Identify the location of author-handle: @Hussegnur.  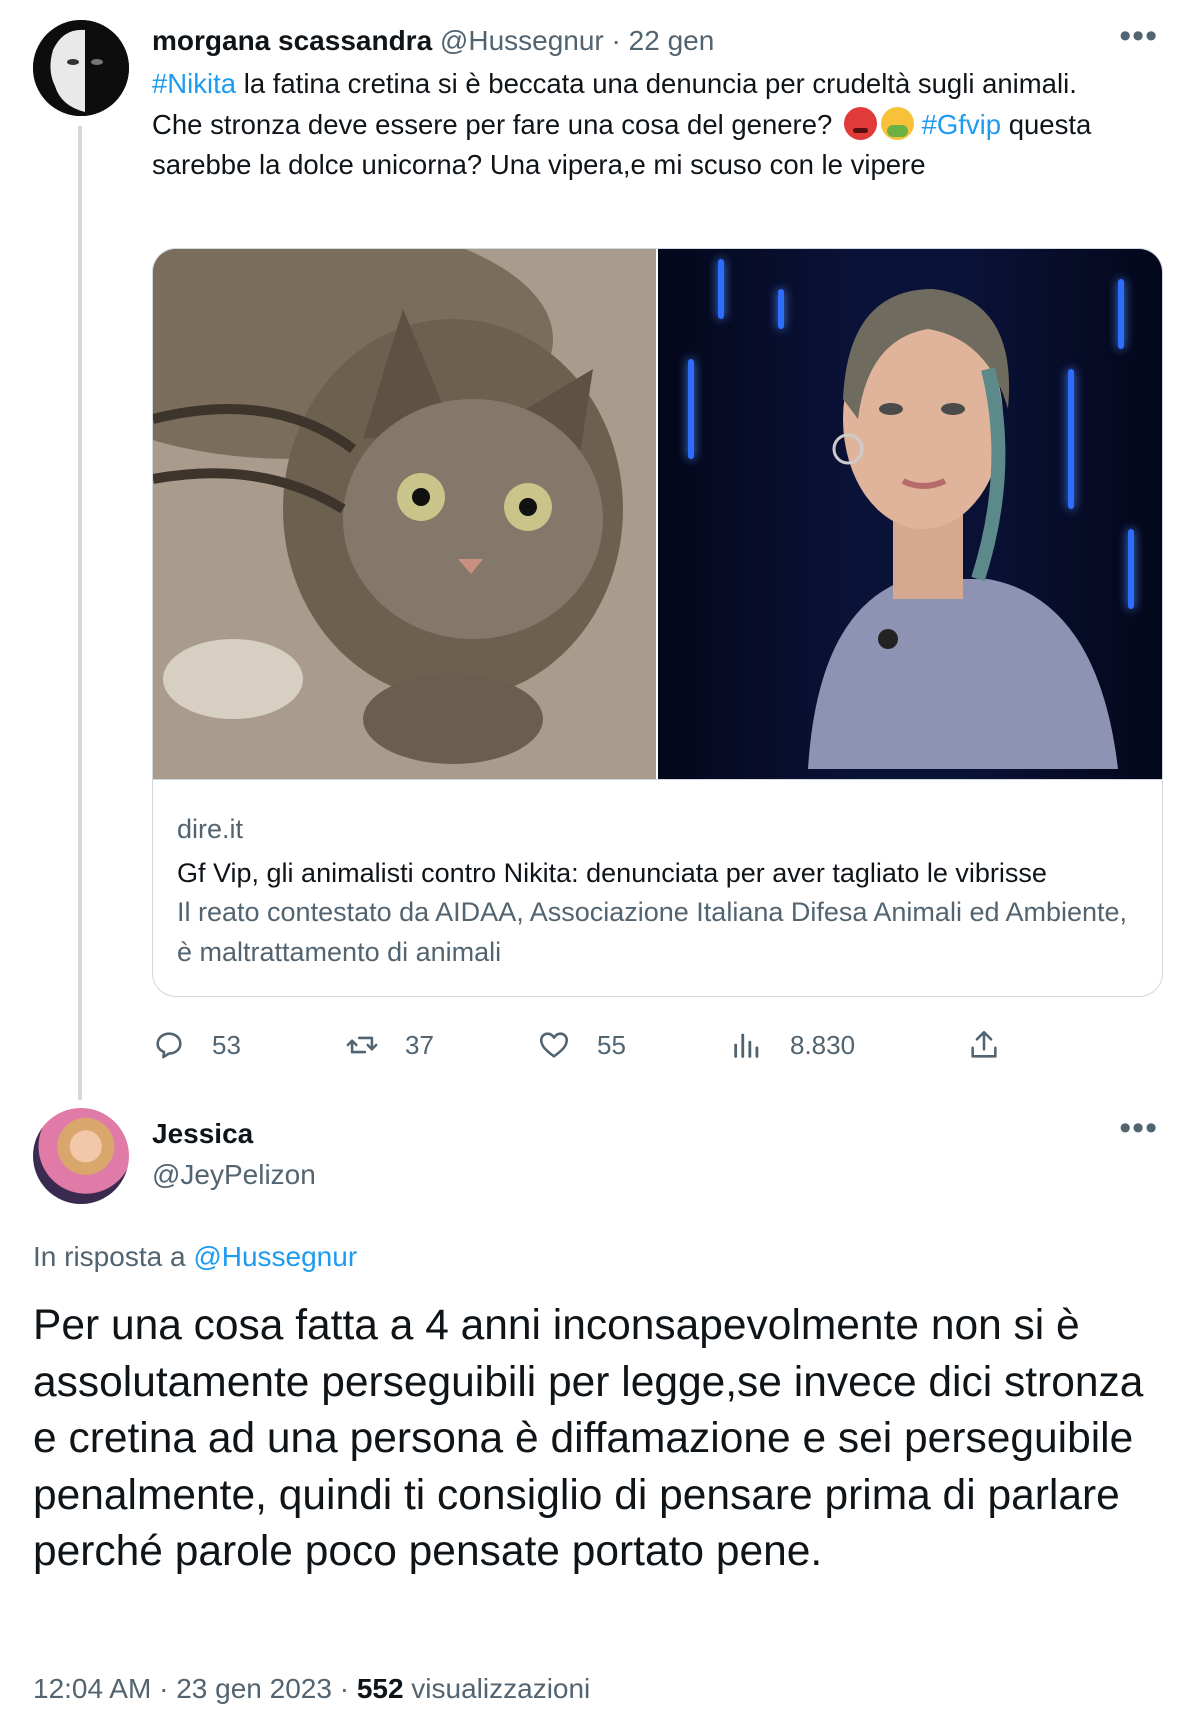
(522, 40).